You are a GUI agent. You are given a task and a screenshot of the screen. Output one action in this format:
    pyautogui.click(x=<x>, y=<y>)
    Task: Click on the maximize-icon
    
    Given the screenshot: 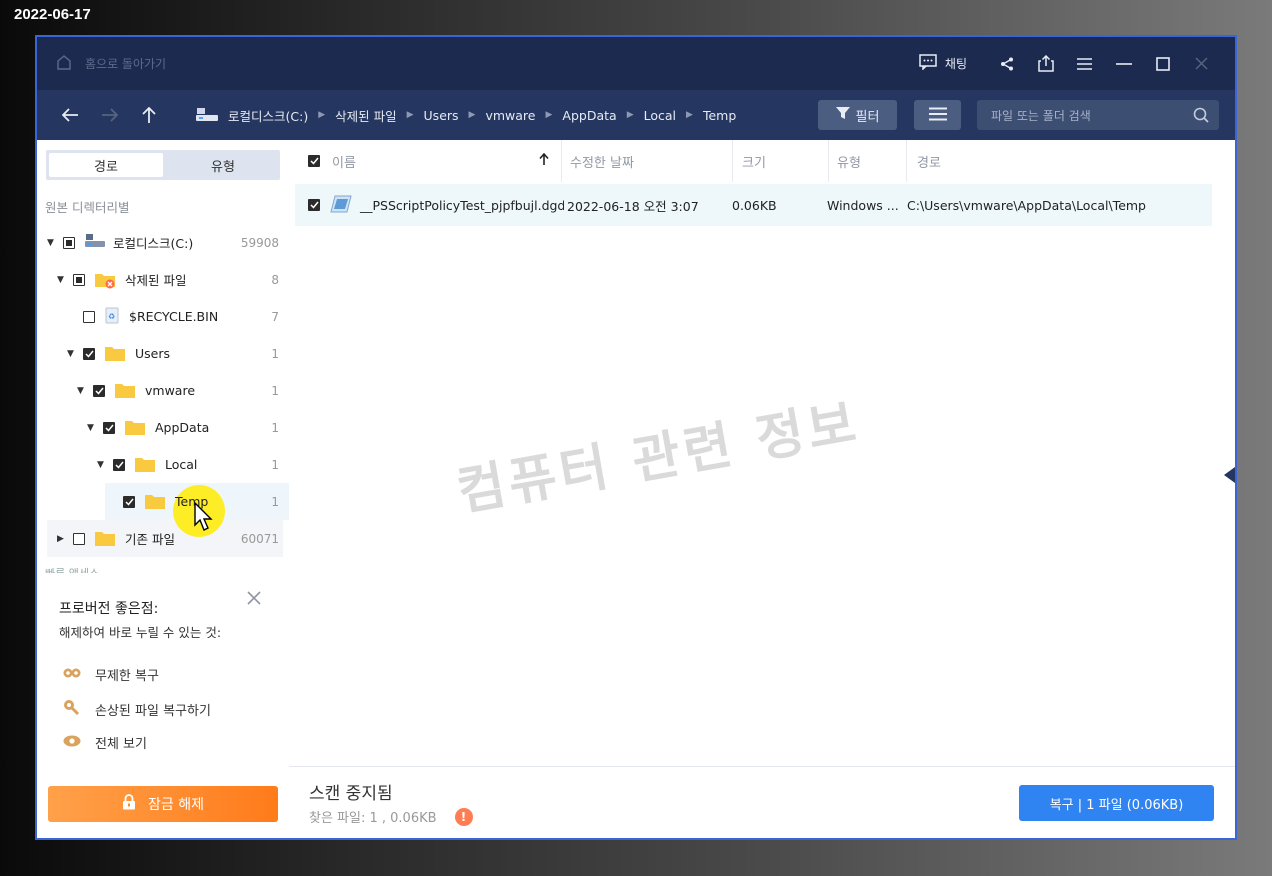 What is the action you would take?
    pyautogui.click(x=1162, y=63)
    